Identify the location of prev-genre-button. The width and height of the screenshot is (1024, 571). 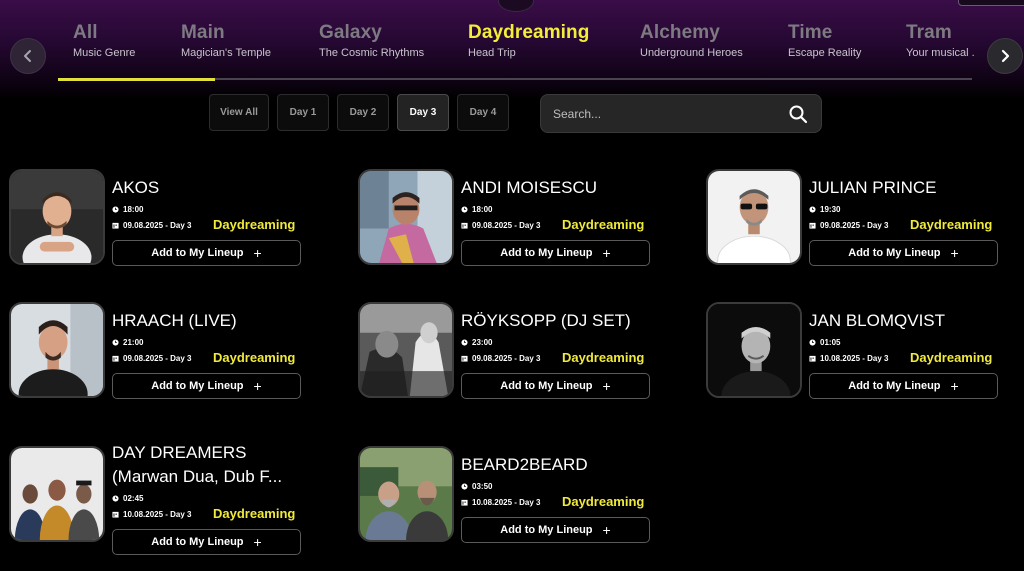
(28, 56).